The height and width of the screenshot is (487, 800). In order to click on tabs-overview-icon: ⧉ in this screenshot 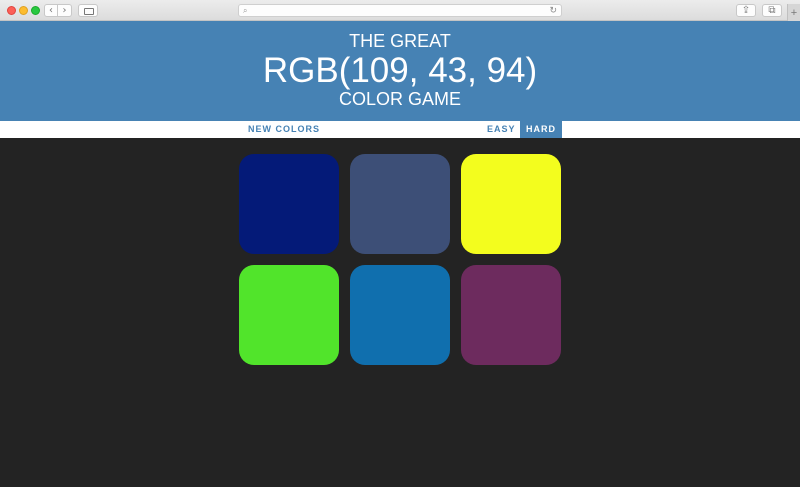, I will do `click(772, 10)`.